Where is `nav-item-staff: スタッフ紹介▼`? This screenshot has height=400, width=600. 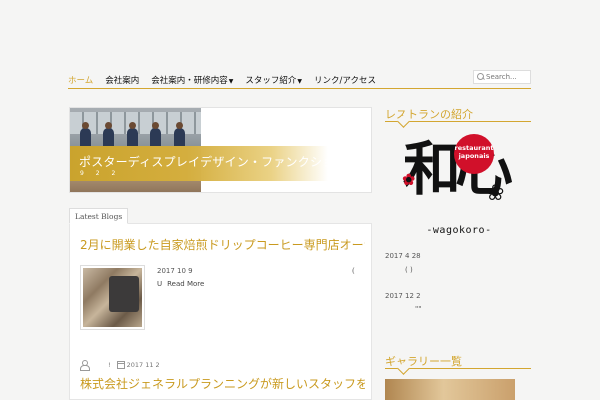 nav-item-staff: スタッフ紹介▼ is located at coordinates (273, 79).